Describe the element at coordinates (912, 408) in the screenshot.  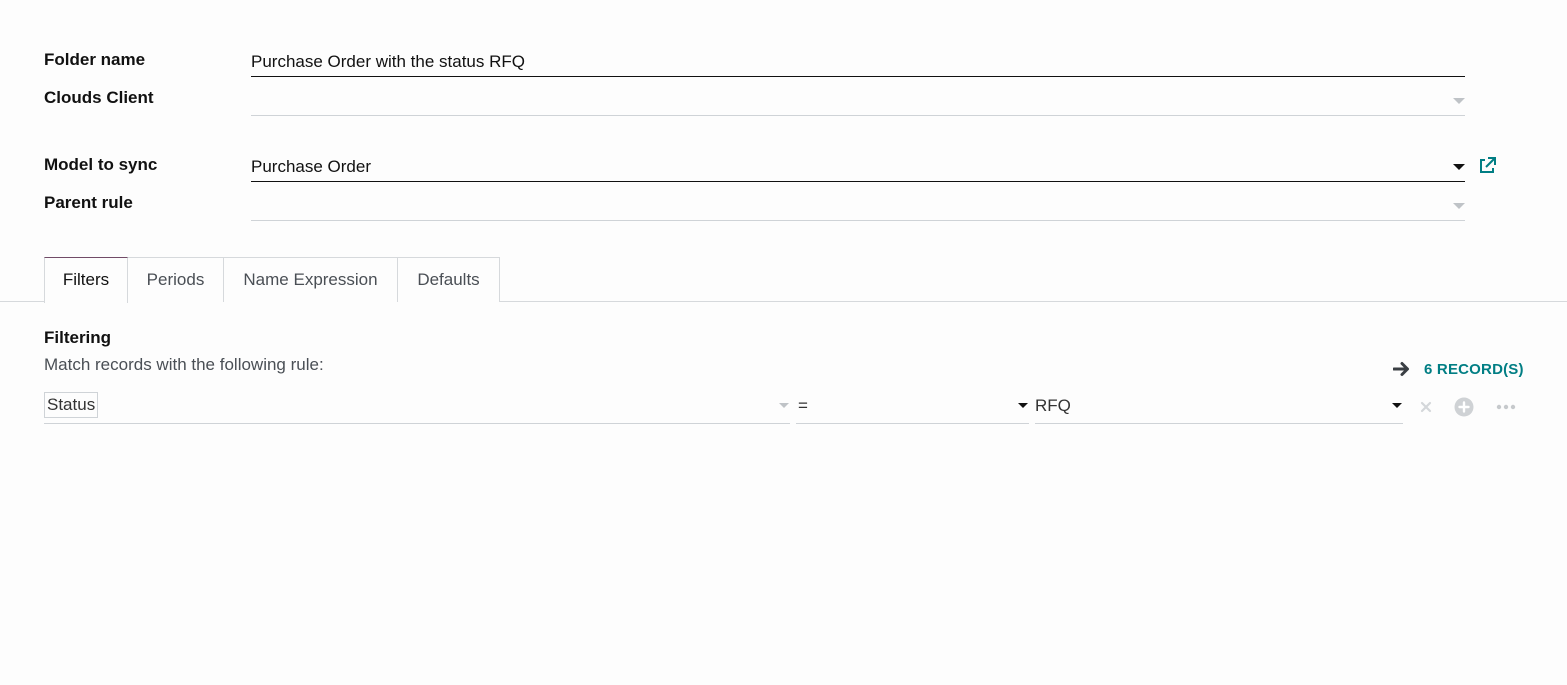
I see `rule-operator-select: =` at that location.